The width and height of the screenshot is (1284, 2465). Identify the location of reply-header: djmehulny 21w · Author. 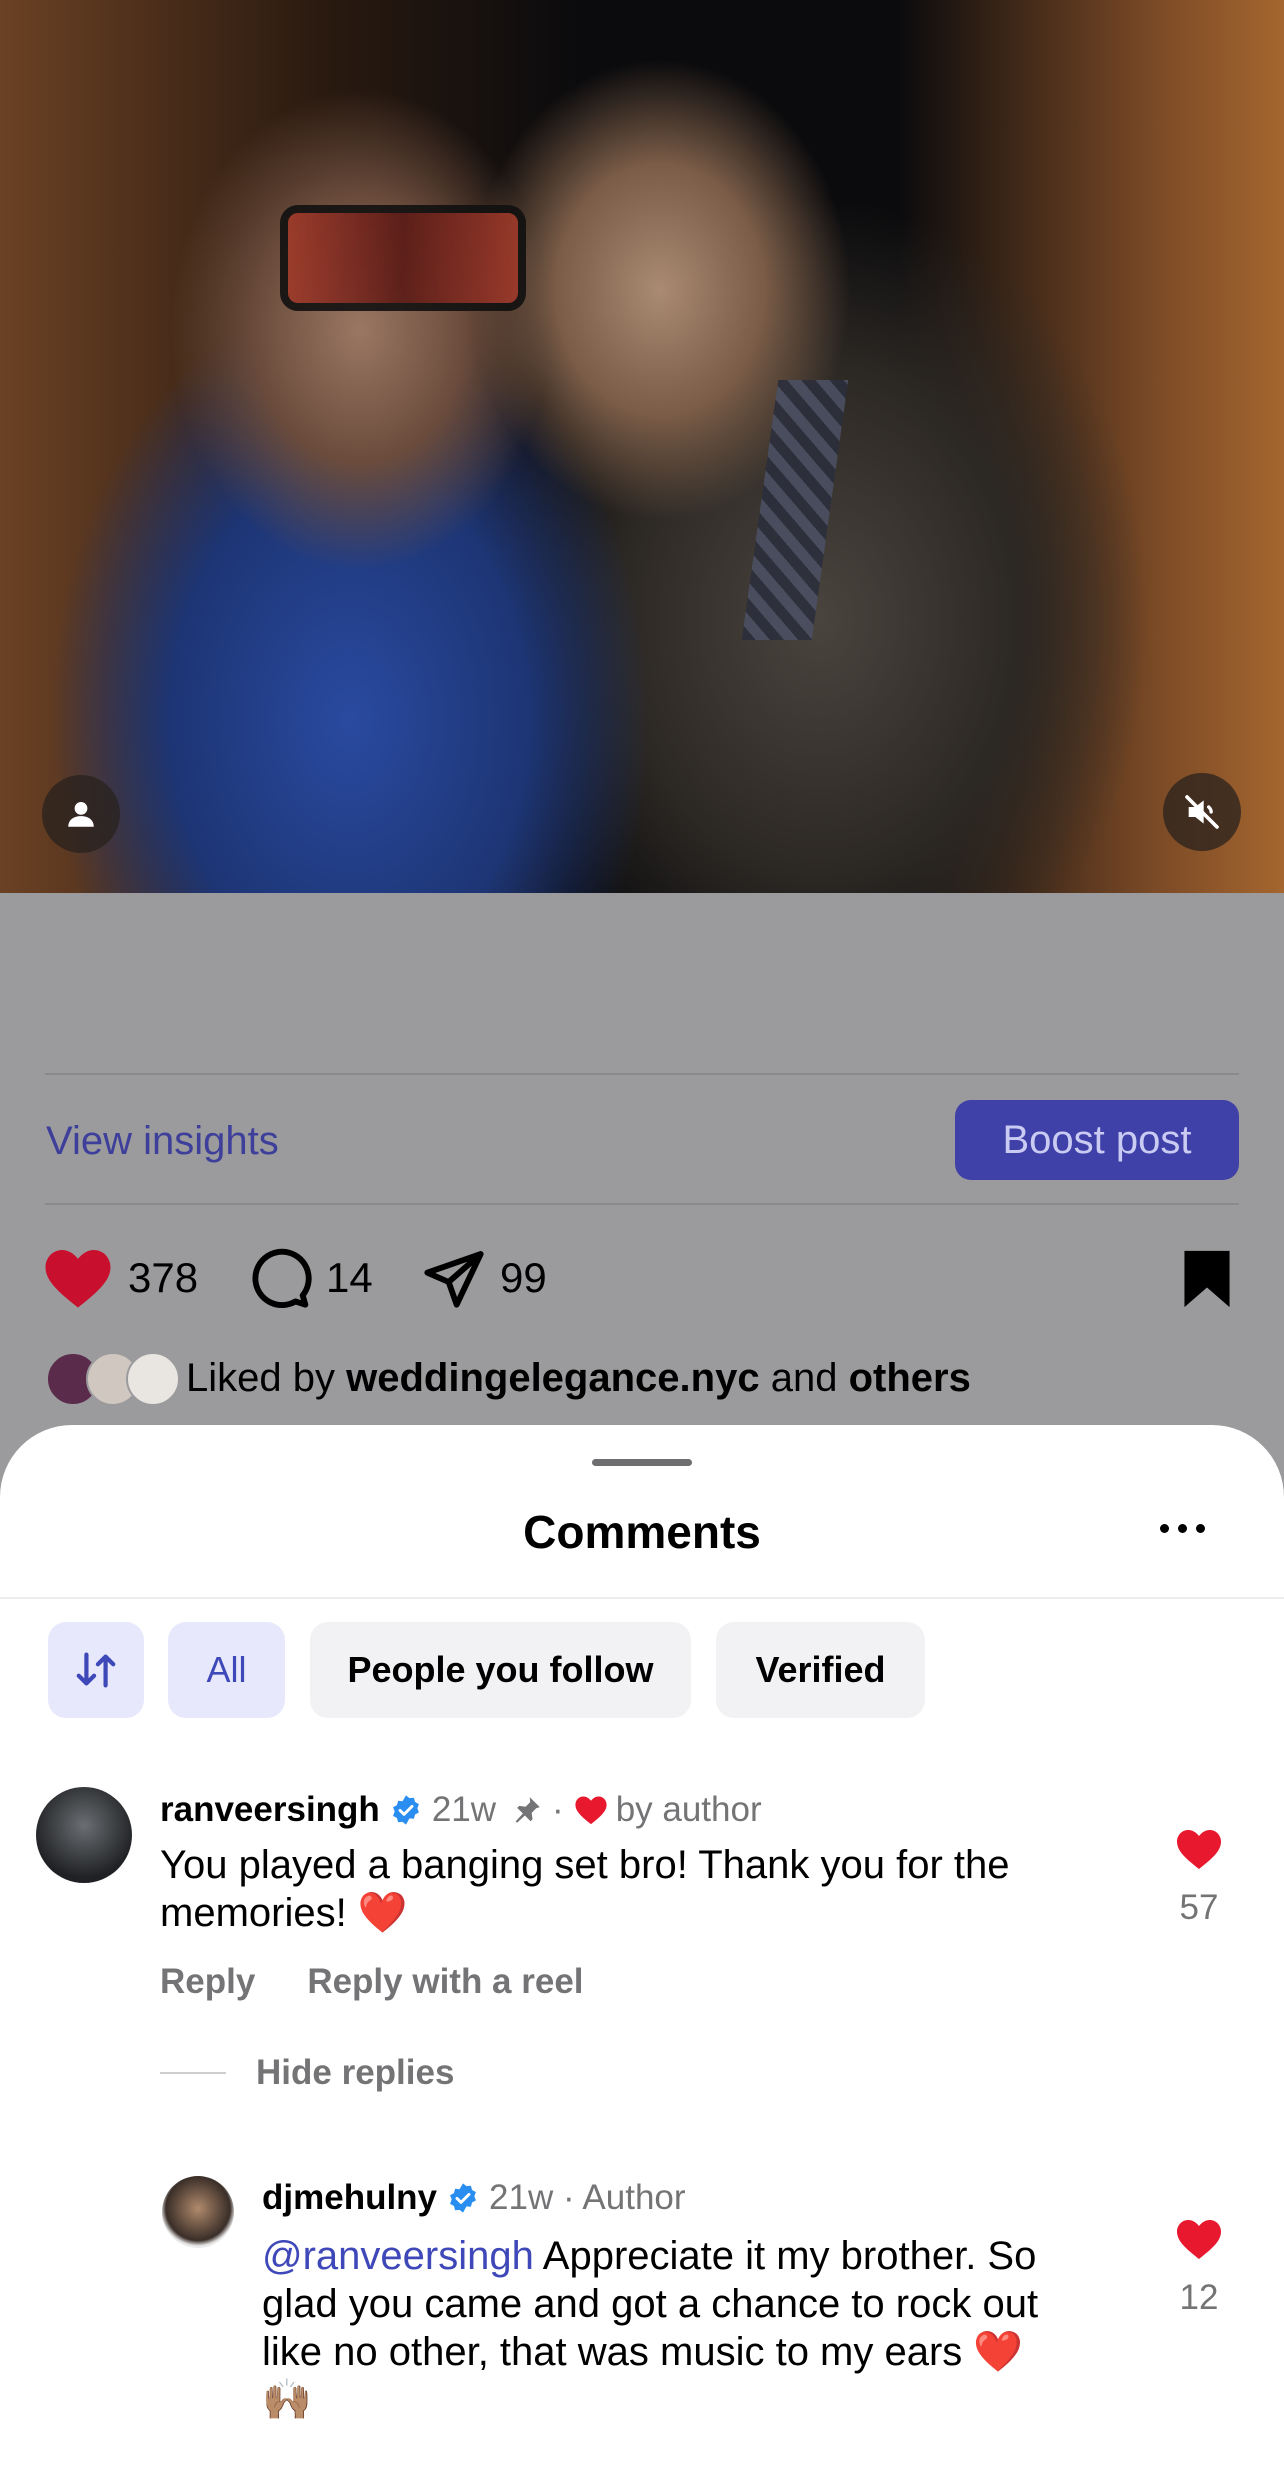
(474, 2198).